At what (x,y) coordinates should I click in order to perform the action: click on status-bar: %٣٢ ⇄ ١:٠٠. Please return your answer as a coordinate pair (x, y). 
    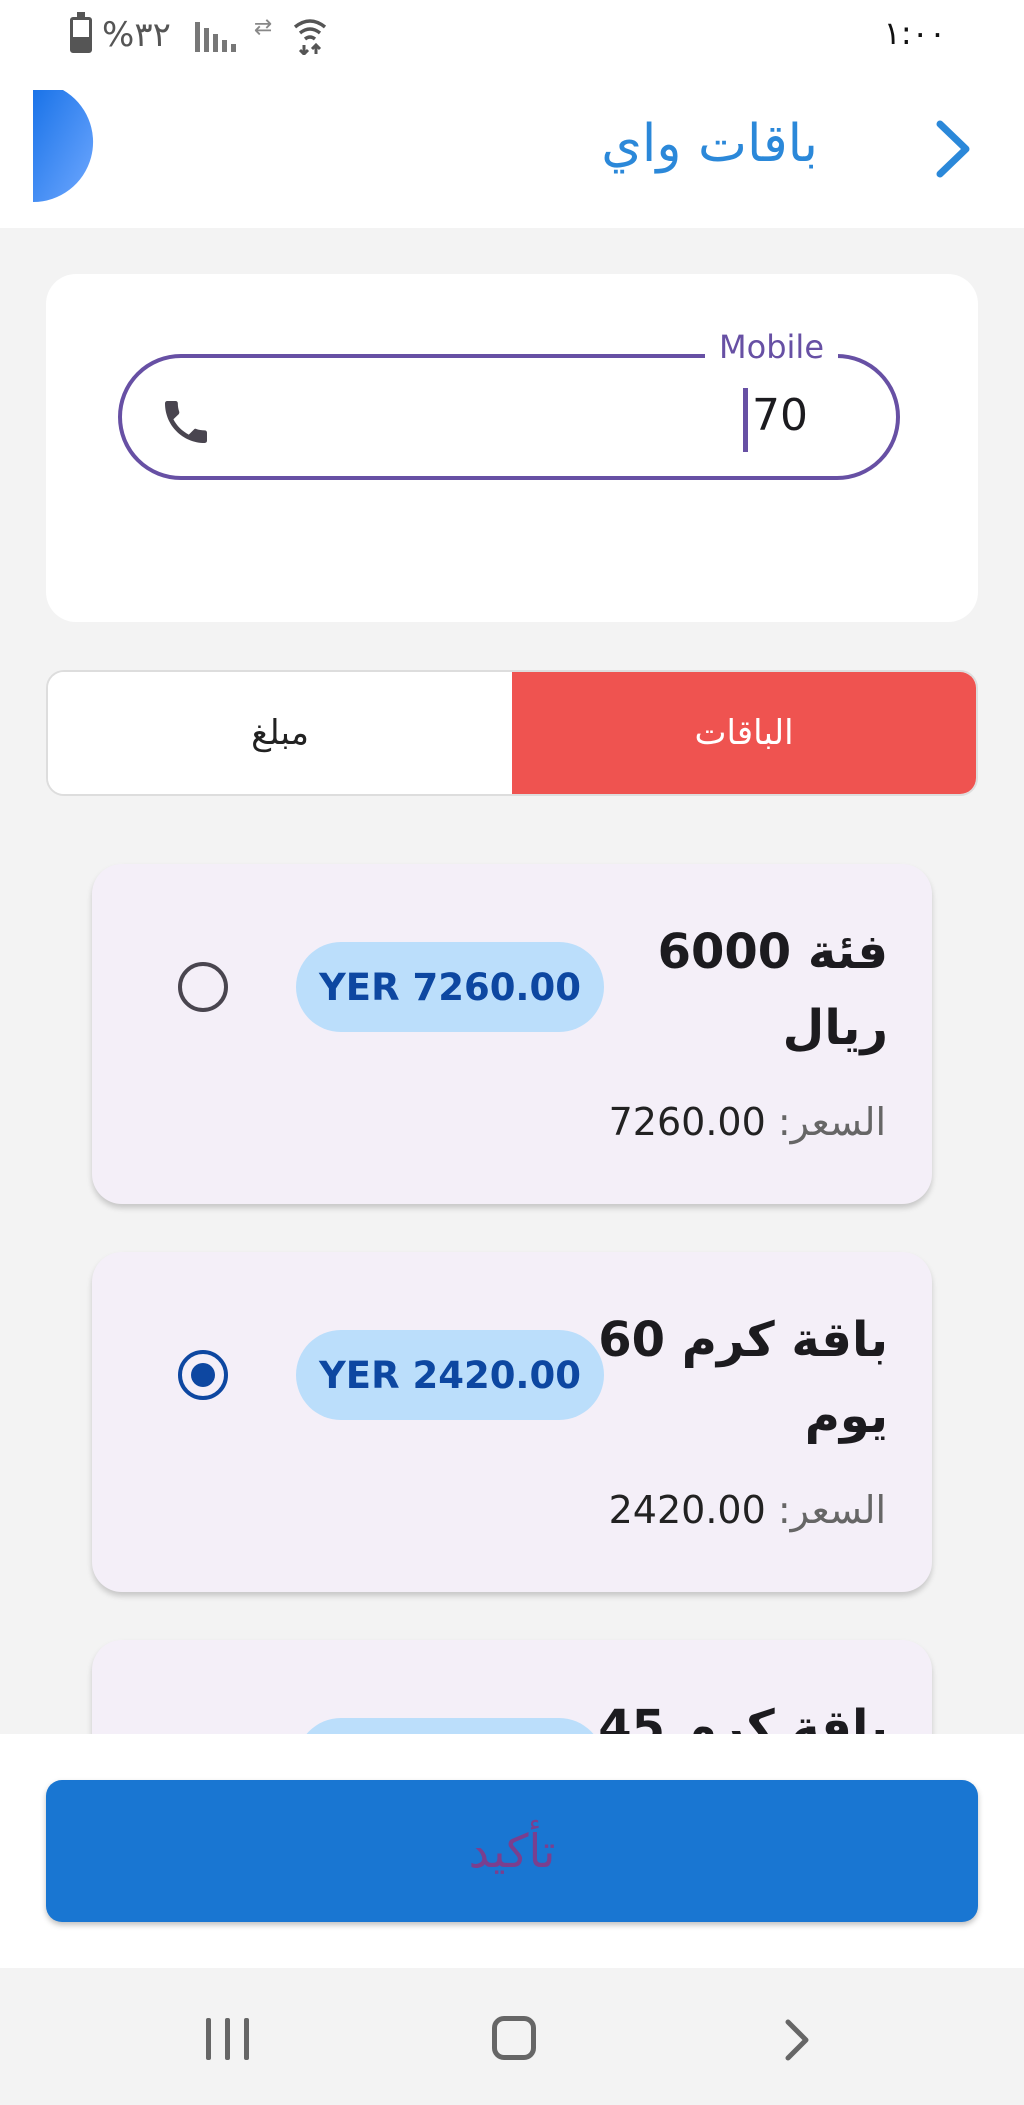
    Looking at the image, I should click on (512, 35).